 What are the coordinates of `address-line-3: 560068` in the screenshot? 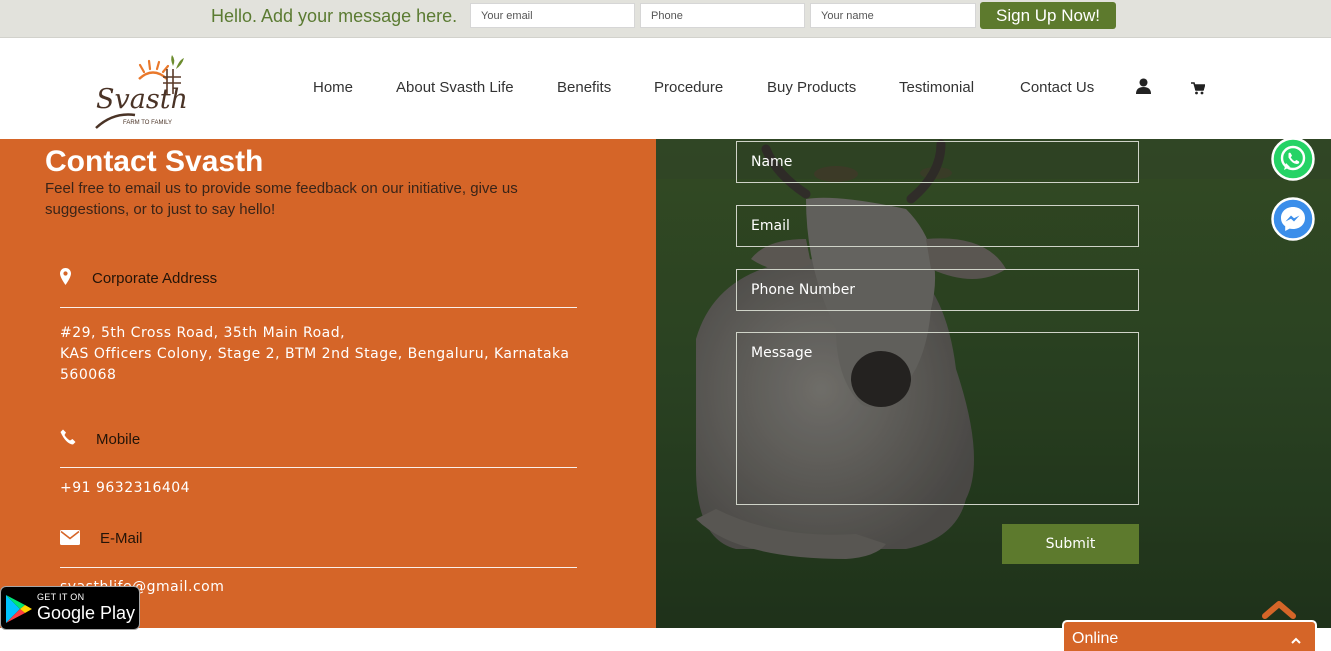 It's located at (88, 375).